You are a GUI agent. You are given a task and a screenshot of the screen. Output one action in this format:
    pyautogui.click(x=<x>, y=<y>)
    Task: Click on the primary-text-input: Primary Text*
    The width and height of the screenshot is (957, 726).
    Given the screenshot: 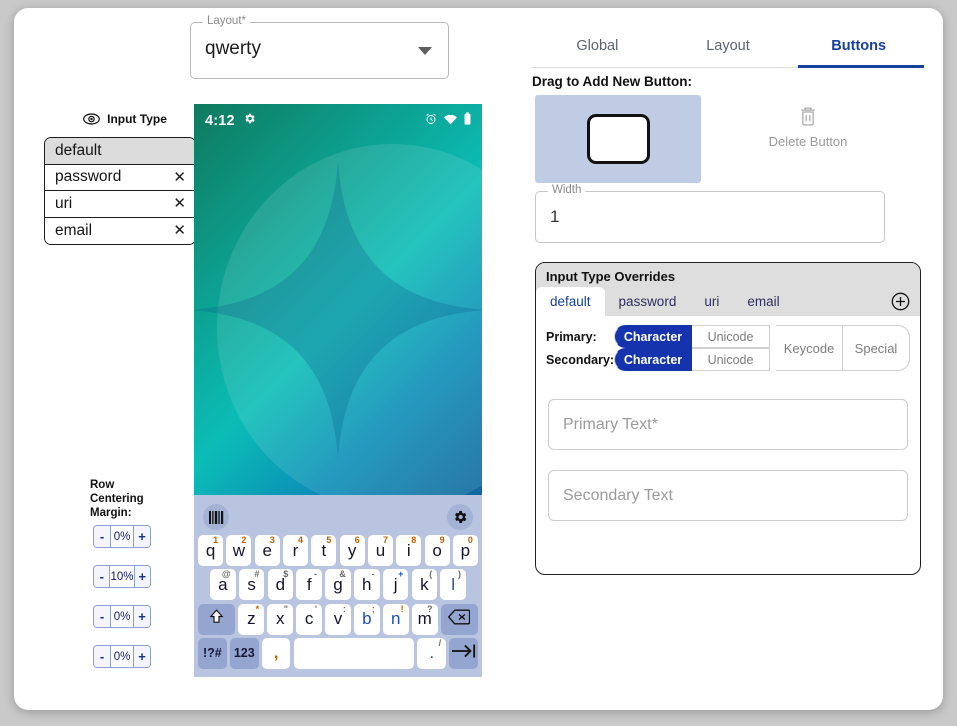 What is the action you would take?
    pyautogui.click(x=728, y=424)
    